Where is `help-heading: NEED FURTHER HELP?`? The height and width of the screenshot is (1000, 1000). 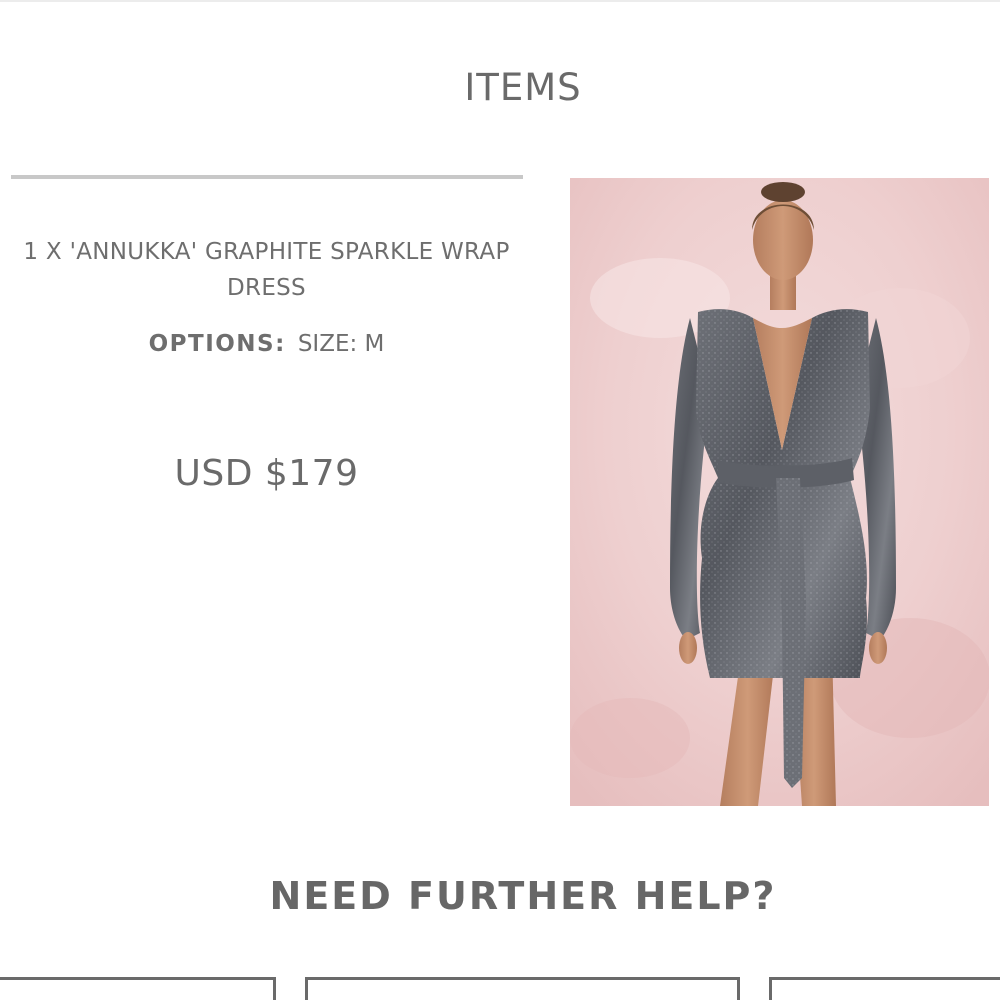
help-heading: NEED FURTHER HELP? is located at coordinates (523, 896).